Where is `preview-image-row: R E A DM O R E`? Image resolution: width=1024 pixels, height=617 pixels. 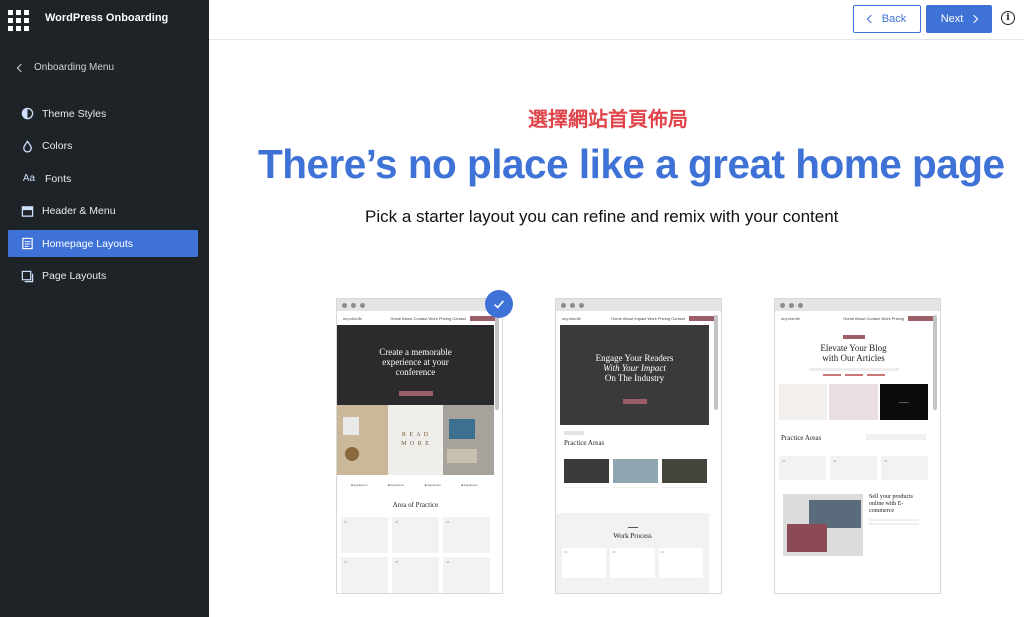
preview-image-row: R E A DM O R E is located at coordinates (415, 440).